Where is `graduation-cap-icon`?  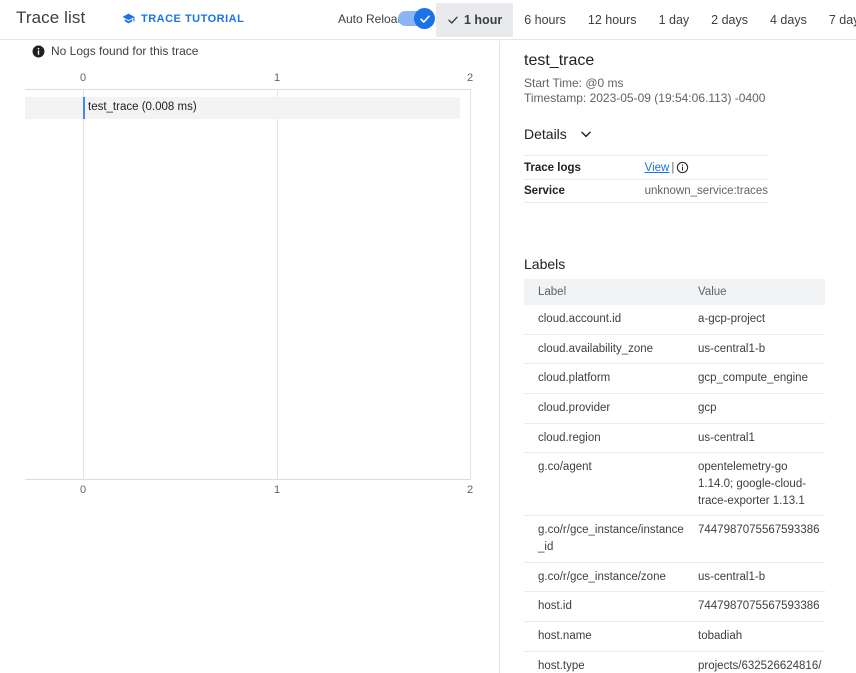 graduation-cap-icon is located at coordinates (128, 18).